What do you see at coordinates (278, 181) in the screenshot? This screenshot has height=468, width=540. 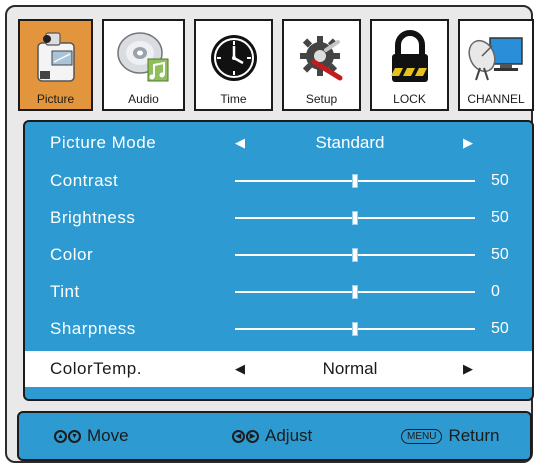 I see `contrast-row: Contrast 50` at bounding box center [278, 181].